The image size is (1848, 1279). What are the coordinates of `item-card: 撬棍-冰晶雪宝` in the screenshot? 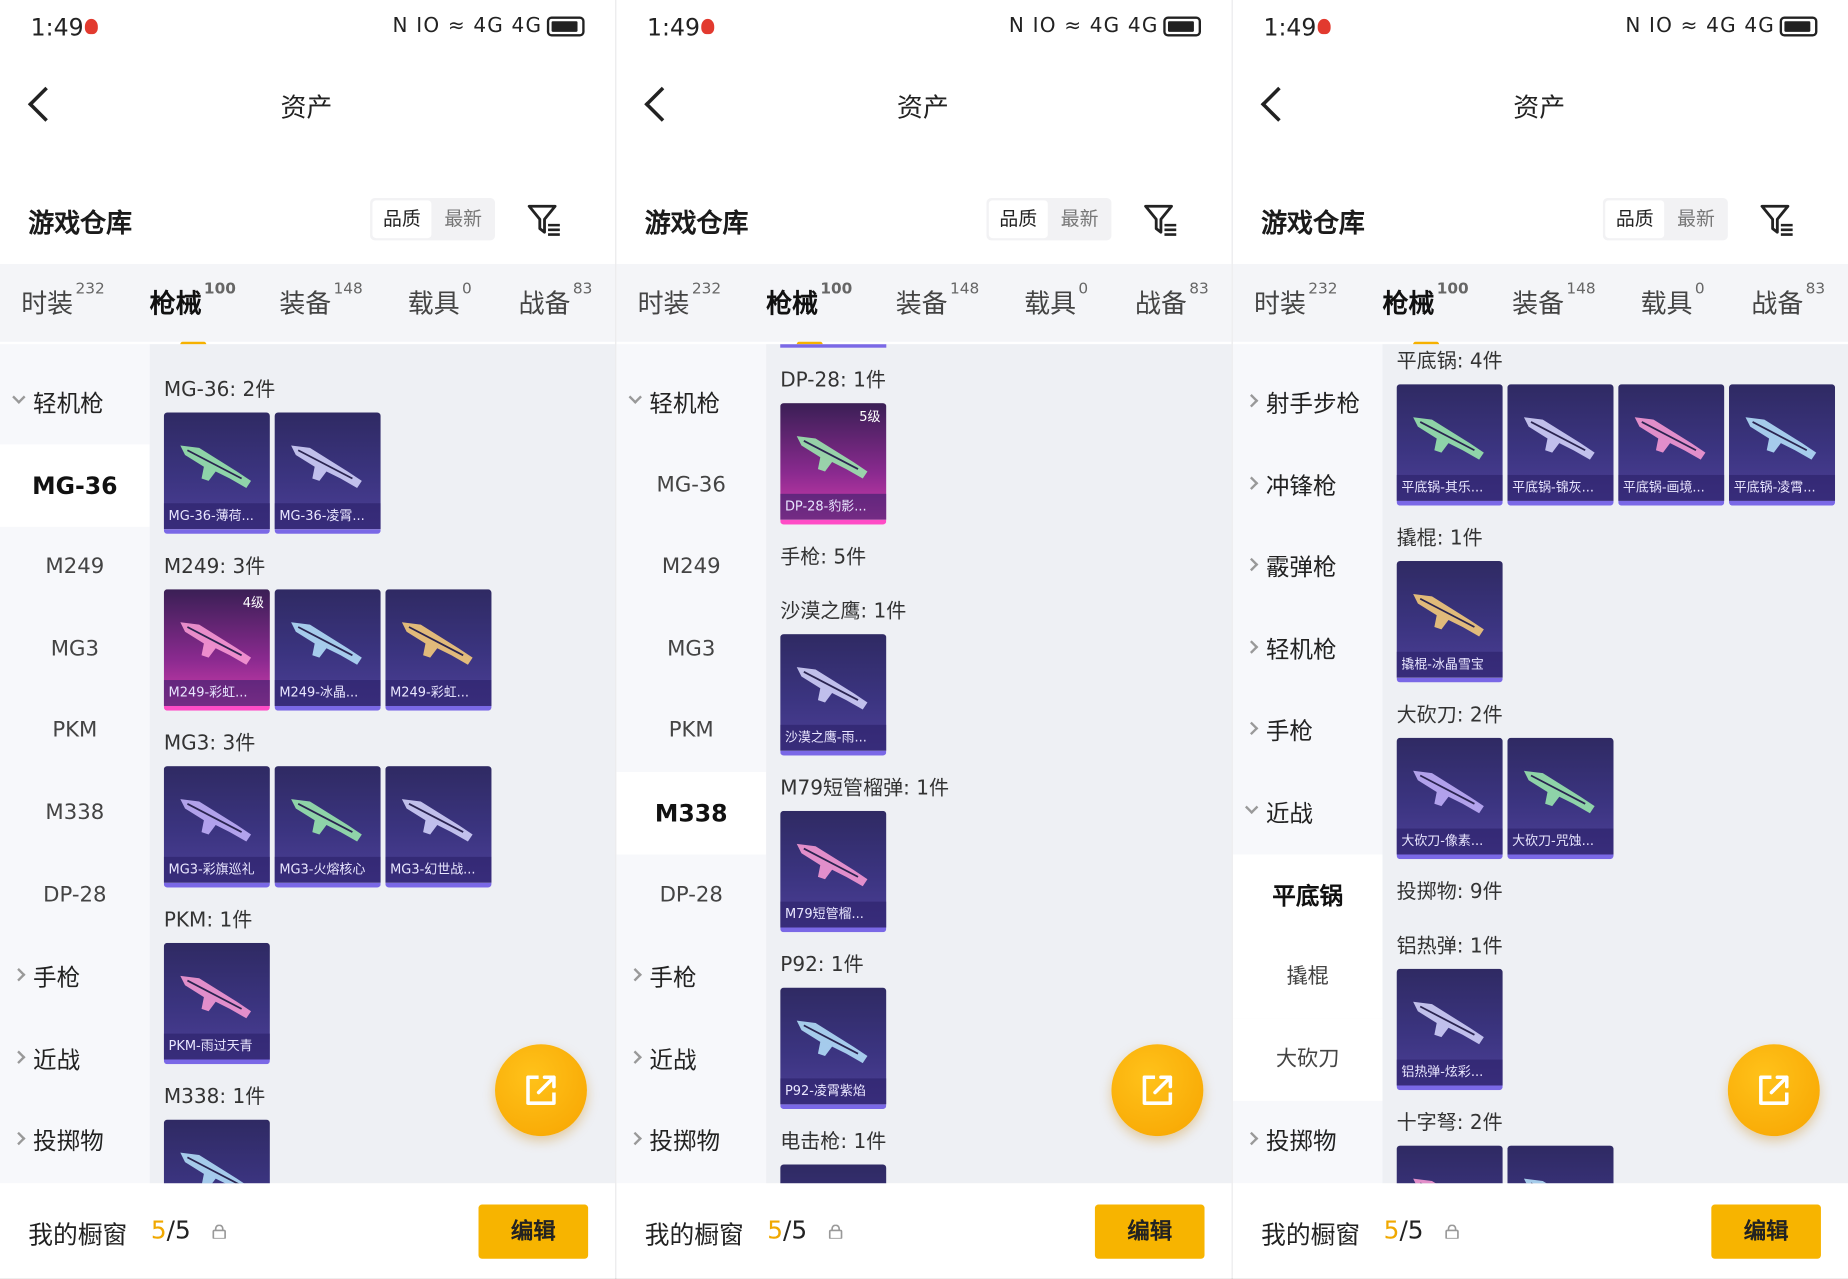 It's located at (1449, 622).